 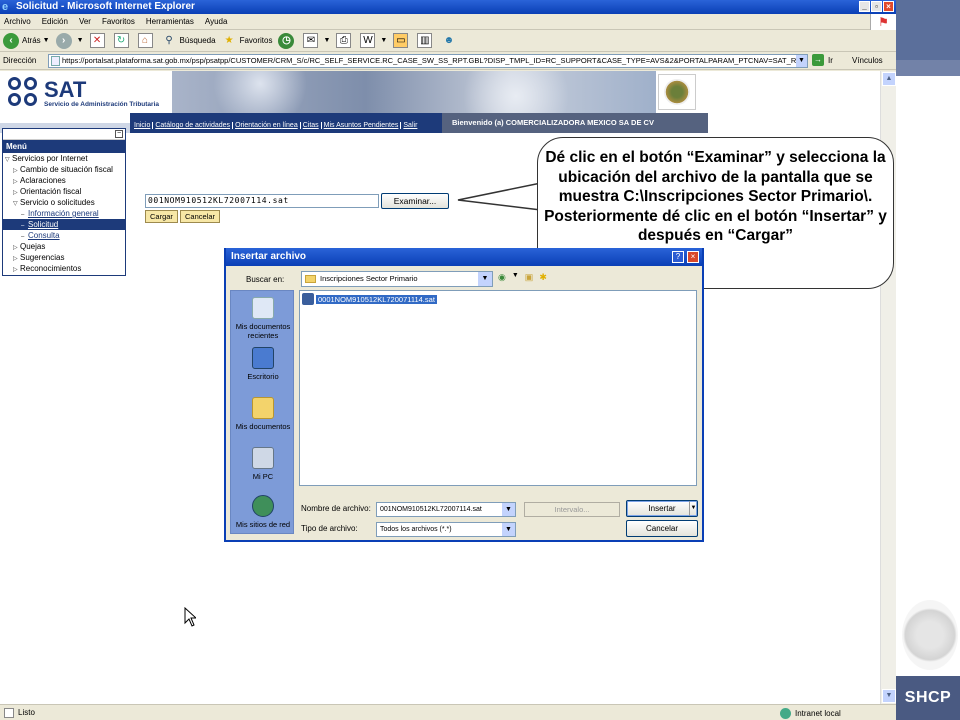 I want to click on place-desktop: Escritorio, so click(x=263, y=364).